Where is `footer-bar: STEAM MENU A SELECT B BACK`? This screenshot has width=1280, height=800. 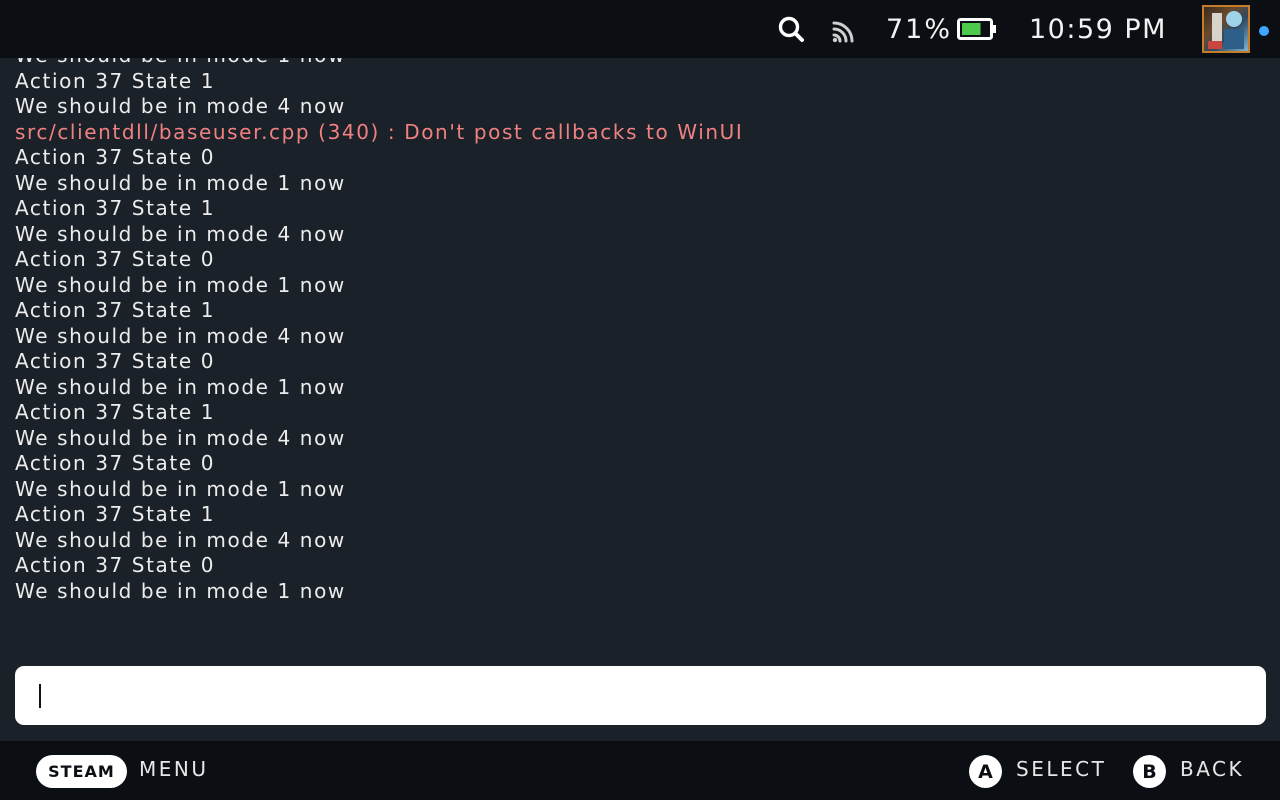 footer-bar: STEAM MENU A SELECT B BACK is located at coordinates (640, 770).